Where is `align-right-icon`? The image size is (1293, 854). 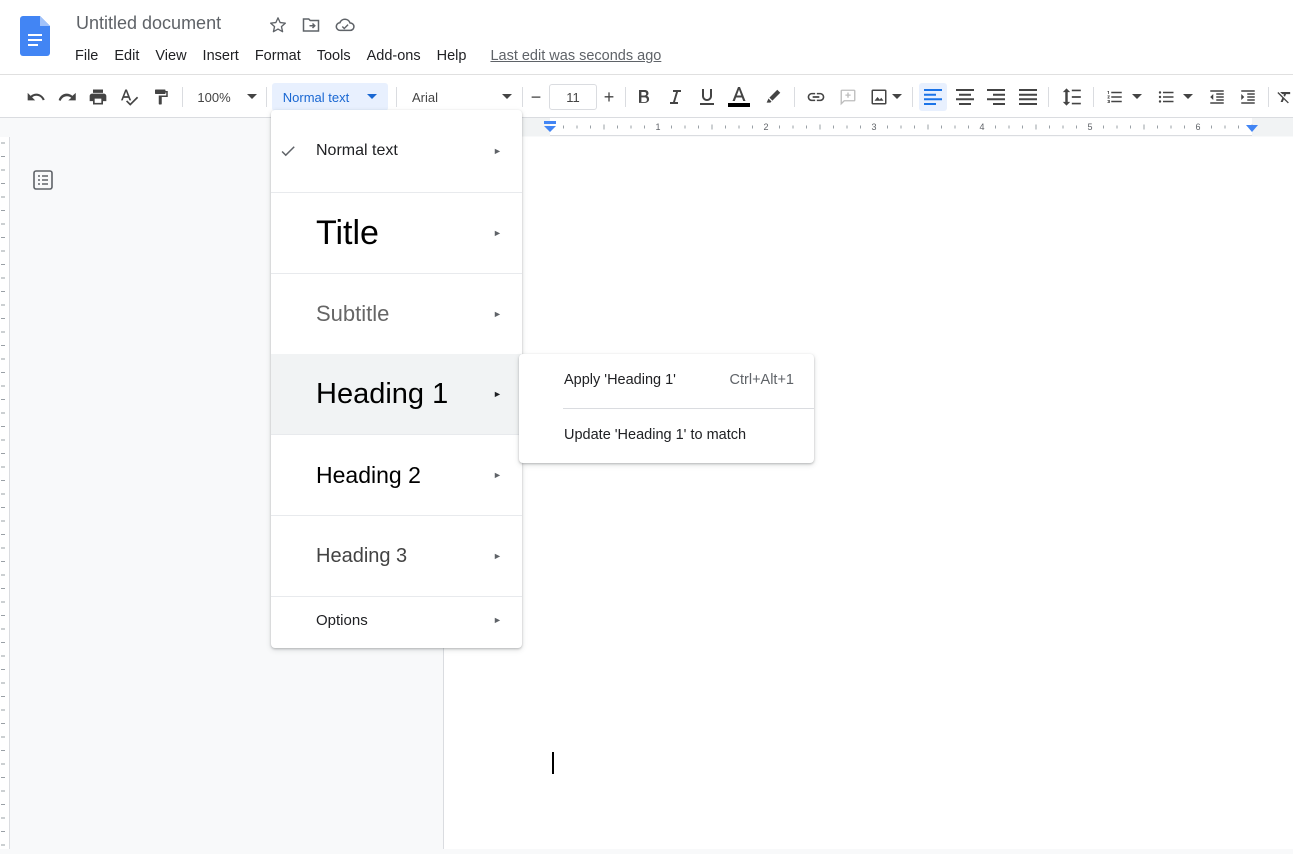 align-right-icon is located at coordinates (996, 97).